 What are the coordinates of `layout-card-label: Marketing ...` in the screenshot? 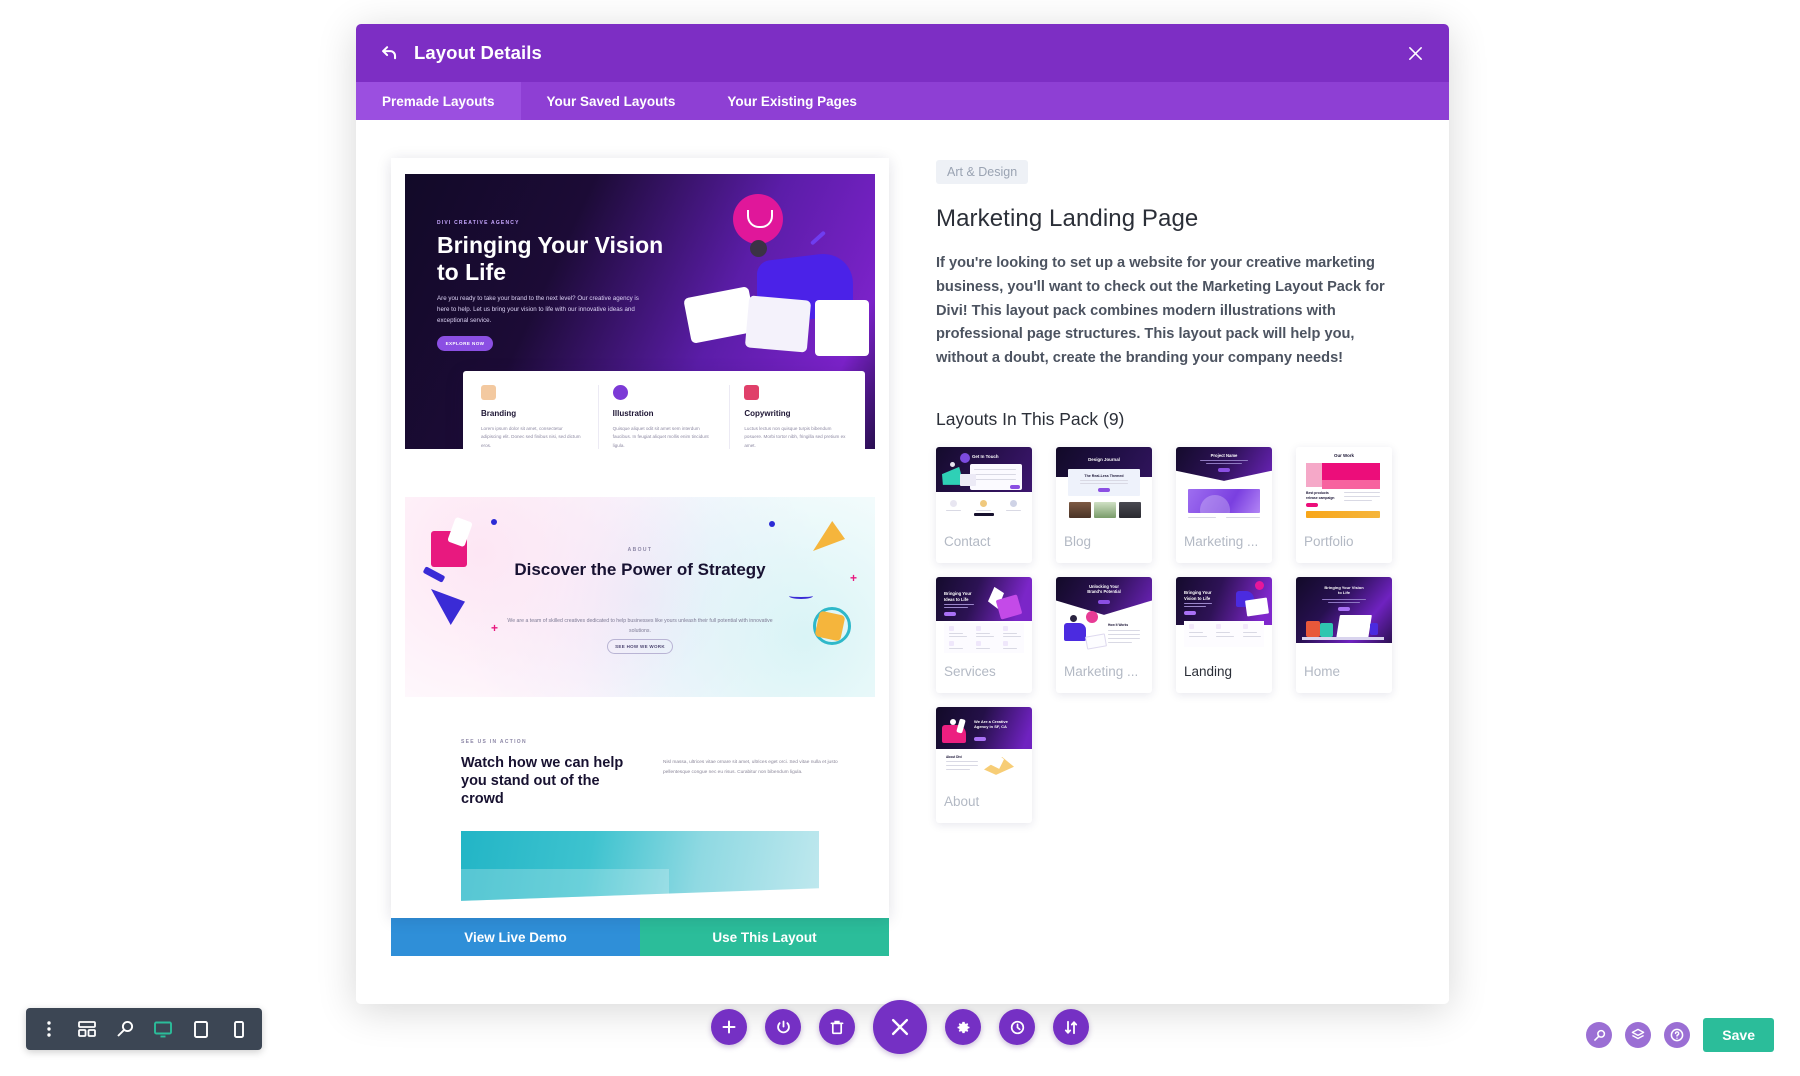 It's located at (1101, 671).